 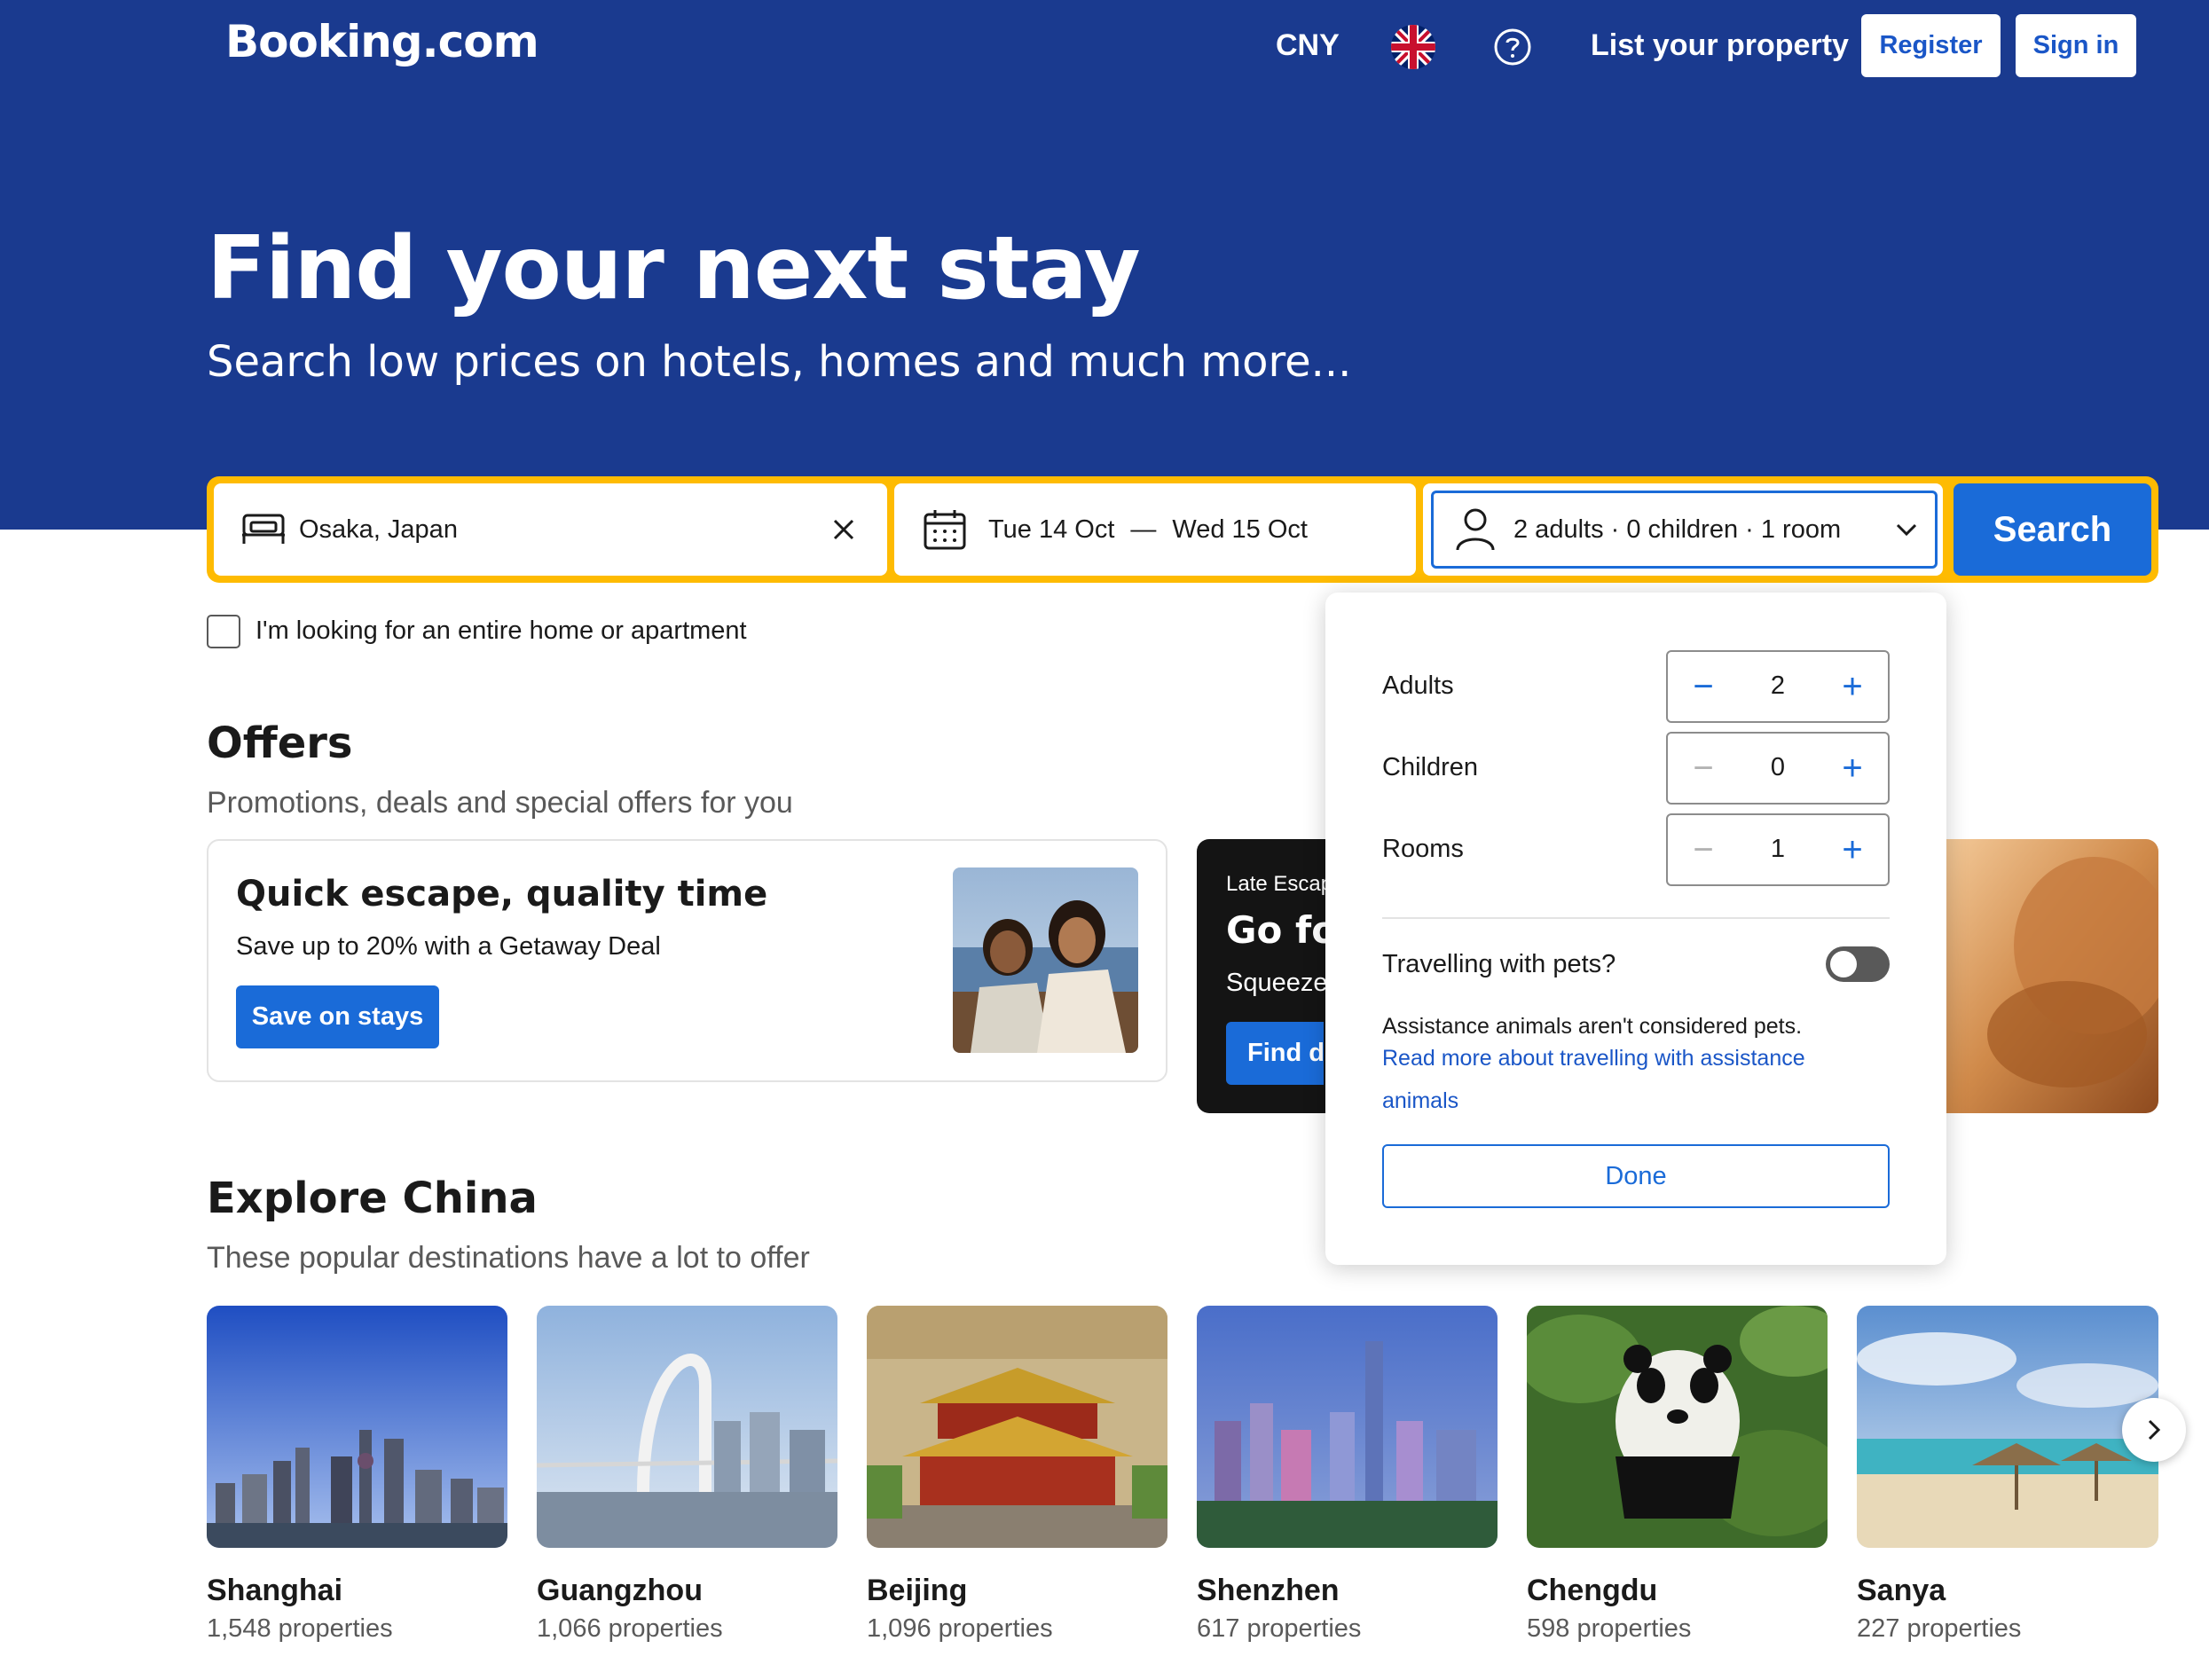 What do you see at coordinates (1636, 1176) in the screenshot?
I see `done-button: Done` at bounding box center [1636, 1176].